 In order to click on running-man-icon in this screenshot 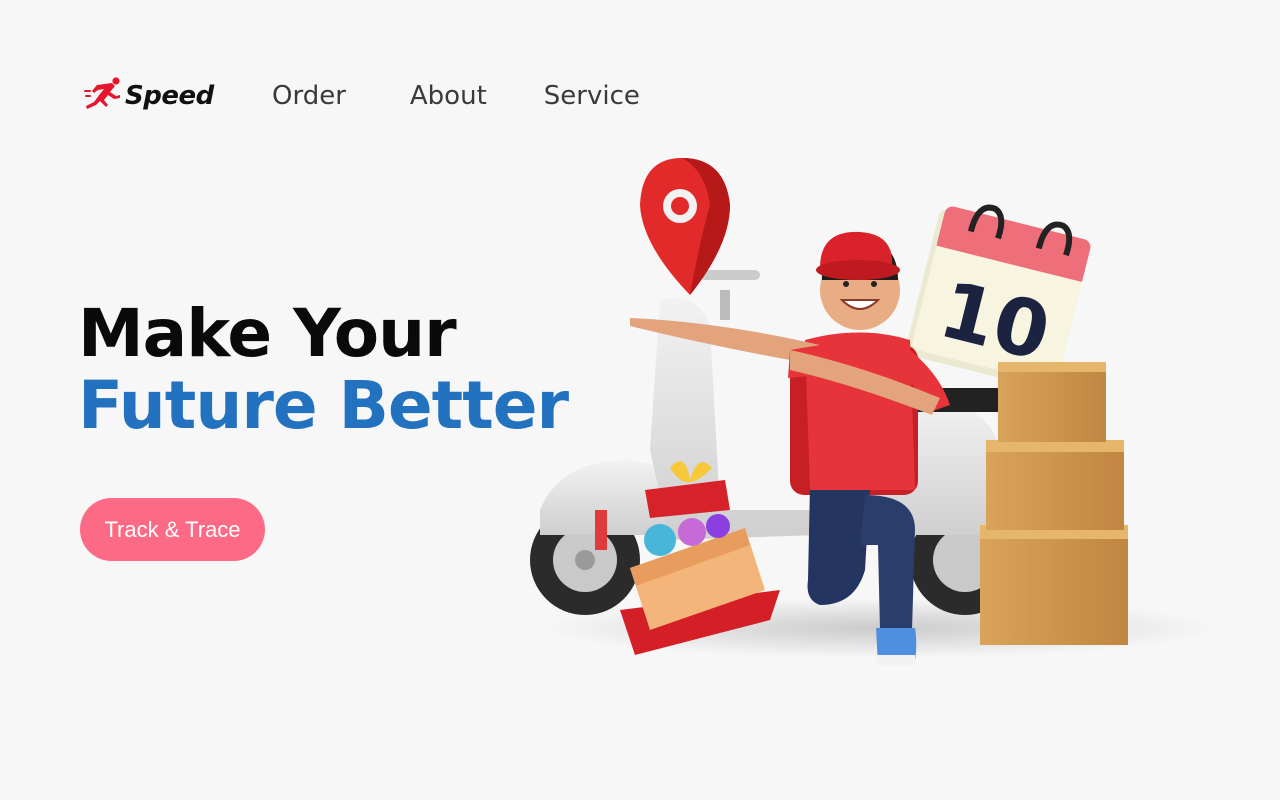, I will do `click(103, 96)`.